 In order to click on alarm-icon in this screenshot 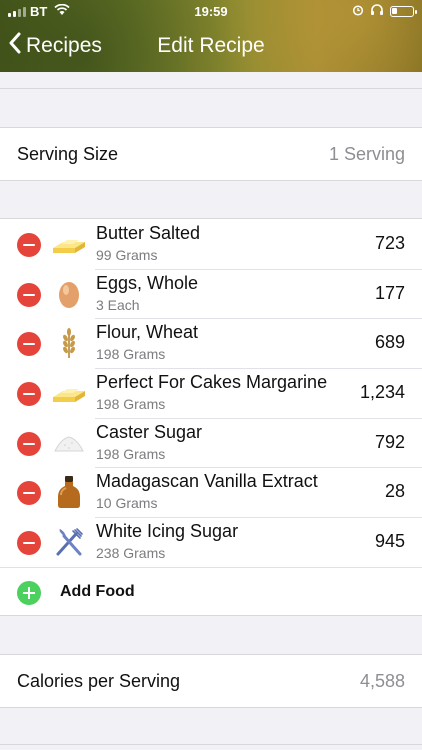, I will do `click(358, 11)`.